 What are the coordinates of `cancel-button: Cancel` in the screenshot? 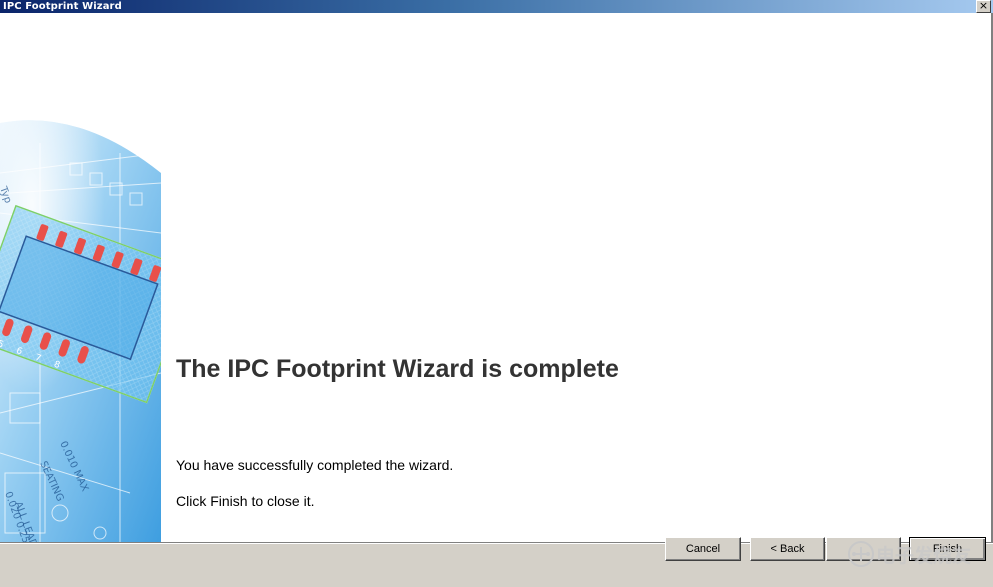 It's located at (703, 549).